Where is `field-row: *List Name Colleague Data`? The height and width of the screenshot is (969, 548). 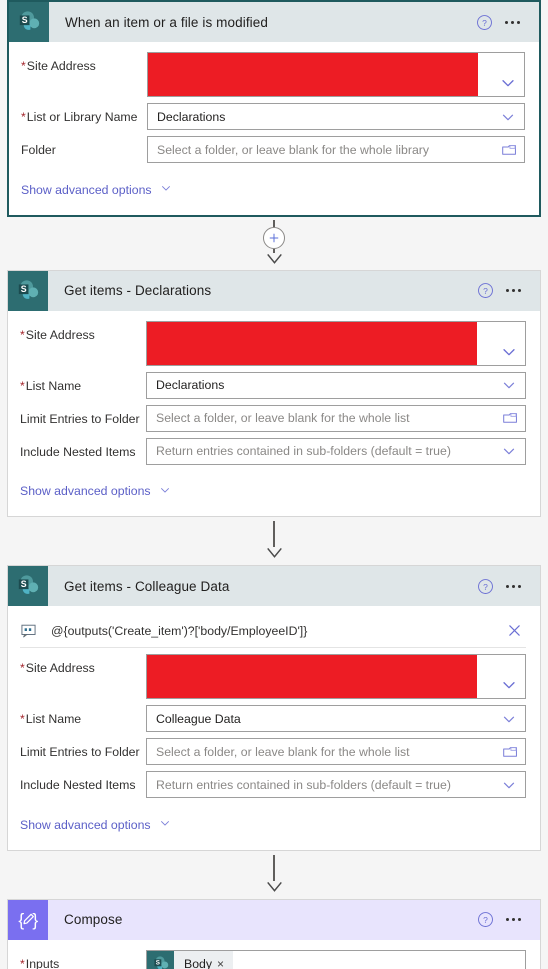 field-row: *List Name Colleague Data is located at coordinates (273, 718).